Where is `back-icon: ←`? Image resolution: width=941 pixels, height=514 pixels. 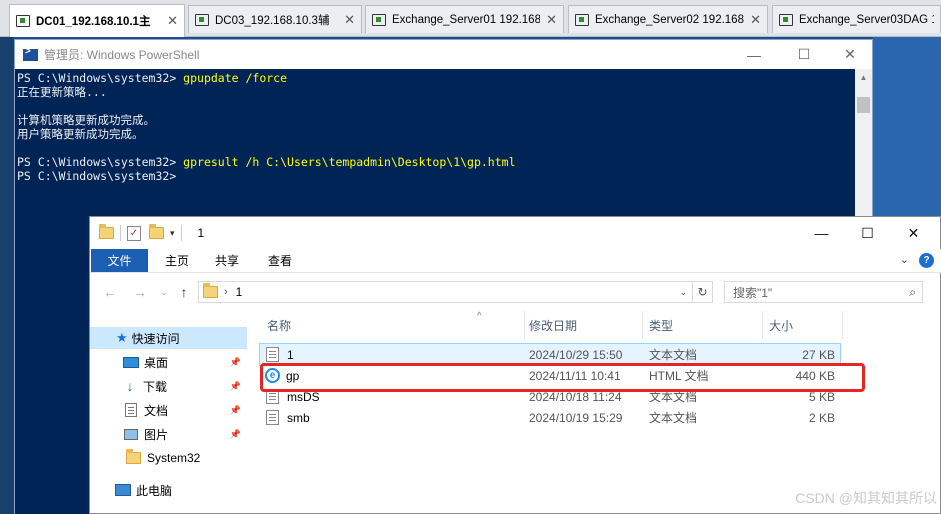
back-icon: ← is located at coordinates (110, 292).